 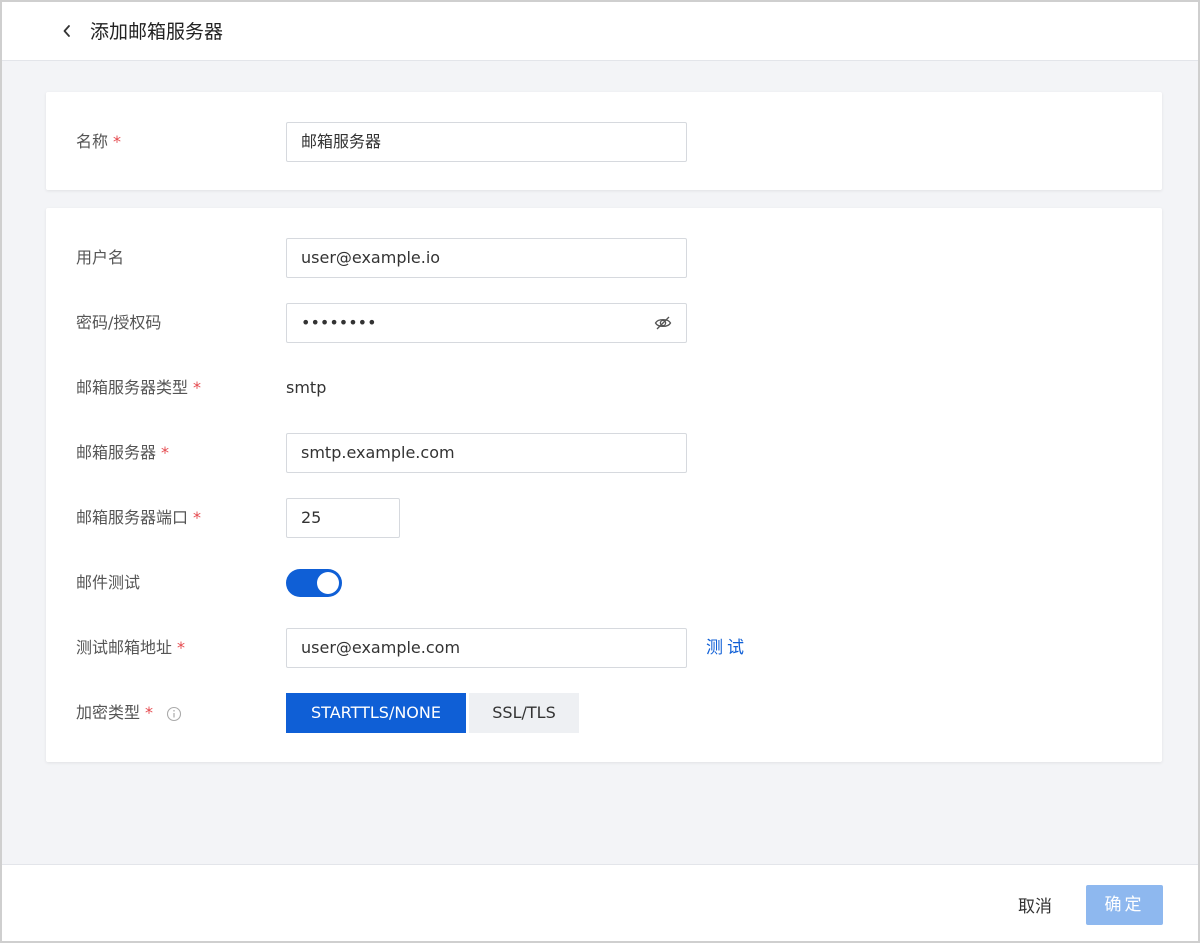 I want to click on name-value: 邮箱服务器, so click(x=341, y=141).